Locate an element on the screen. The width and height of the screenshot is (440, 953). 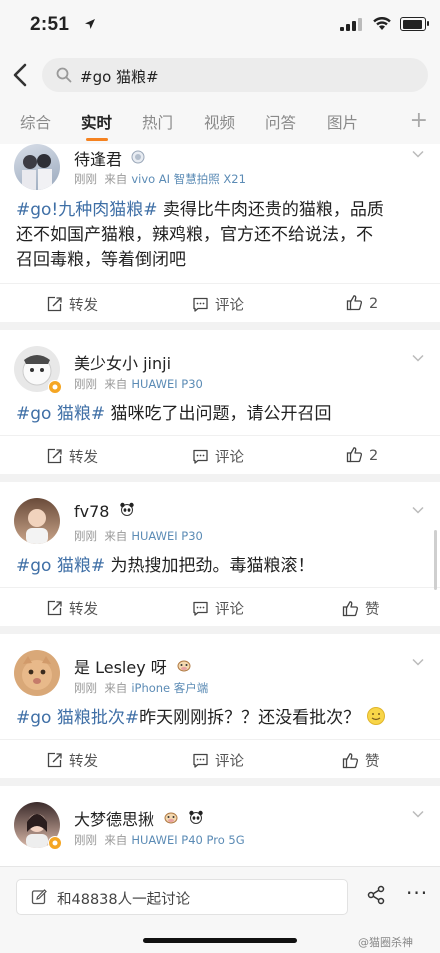
post-meta: 刚刚 来自 HUAWEI P40 Pro 5G is located at coordinates (159, 840).